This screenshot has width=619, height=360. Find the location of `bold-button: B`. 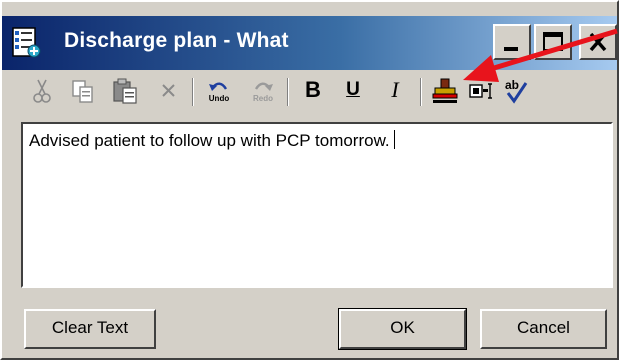

bold-button: B is located at coordinates (313, 90).